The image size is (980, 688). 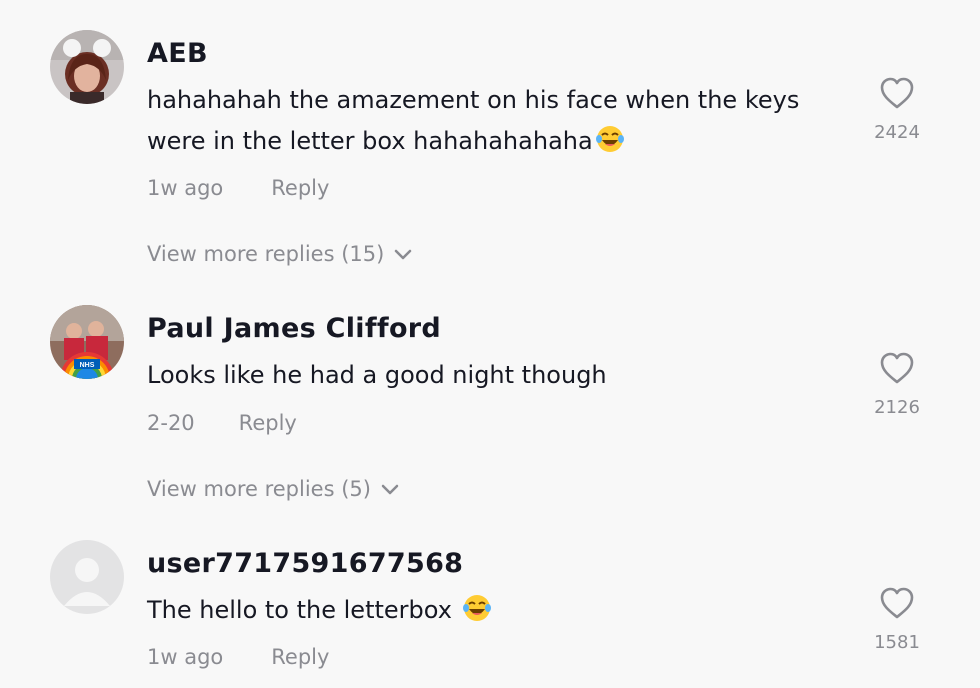 What do you see at coordinates (177, 53) in the screenshot?
I see `comment-username: AEB` at bounding box center [177, 53].